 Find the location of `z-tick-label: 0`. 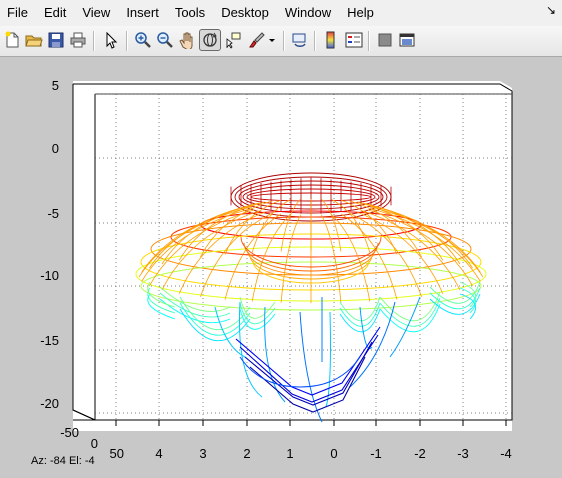

z-tick-label: 0 is located at coordinates (55, 148).